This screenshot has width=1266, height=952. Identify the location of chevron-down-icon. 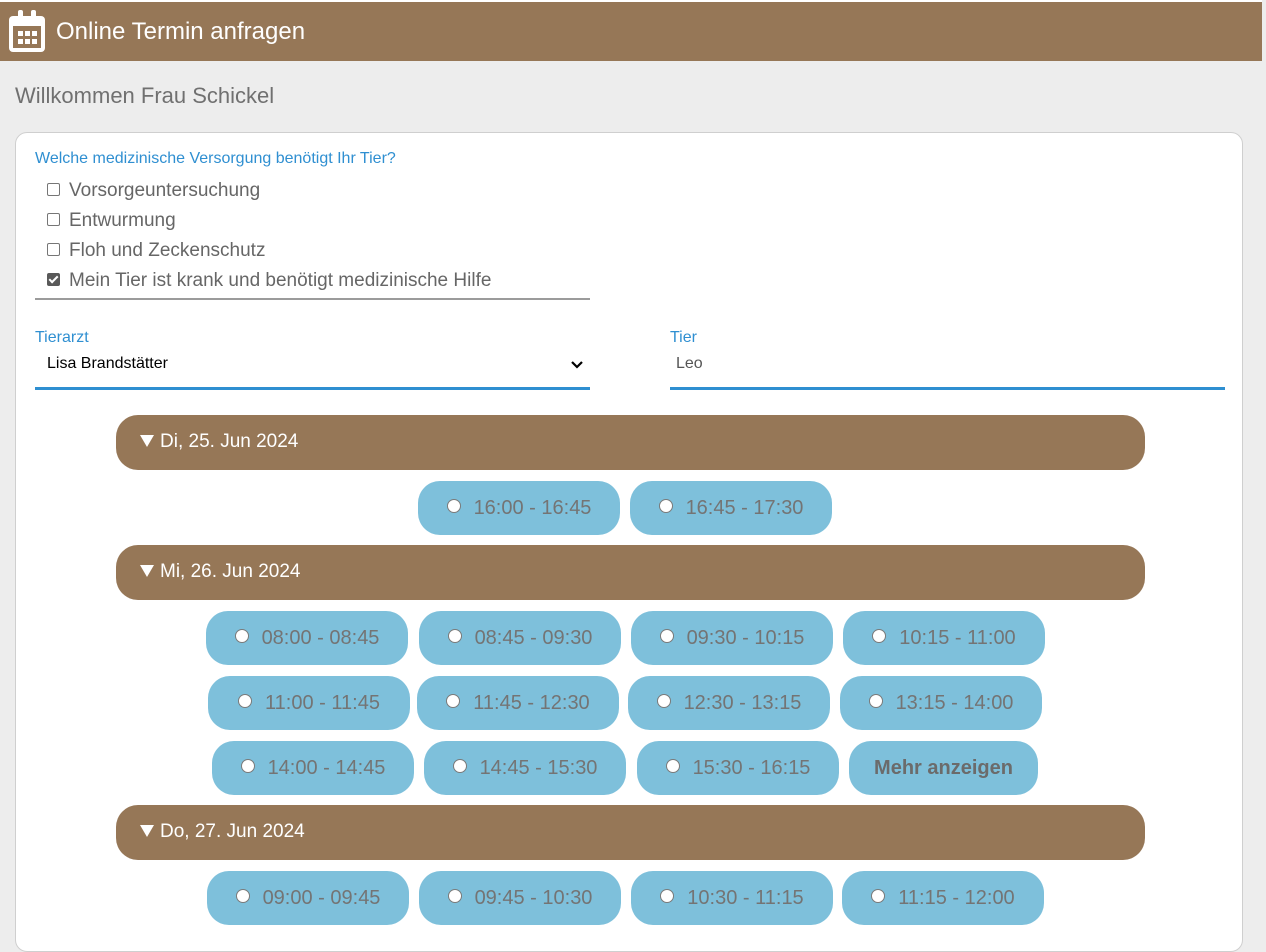
(577, 365).